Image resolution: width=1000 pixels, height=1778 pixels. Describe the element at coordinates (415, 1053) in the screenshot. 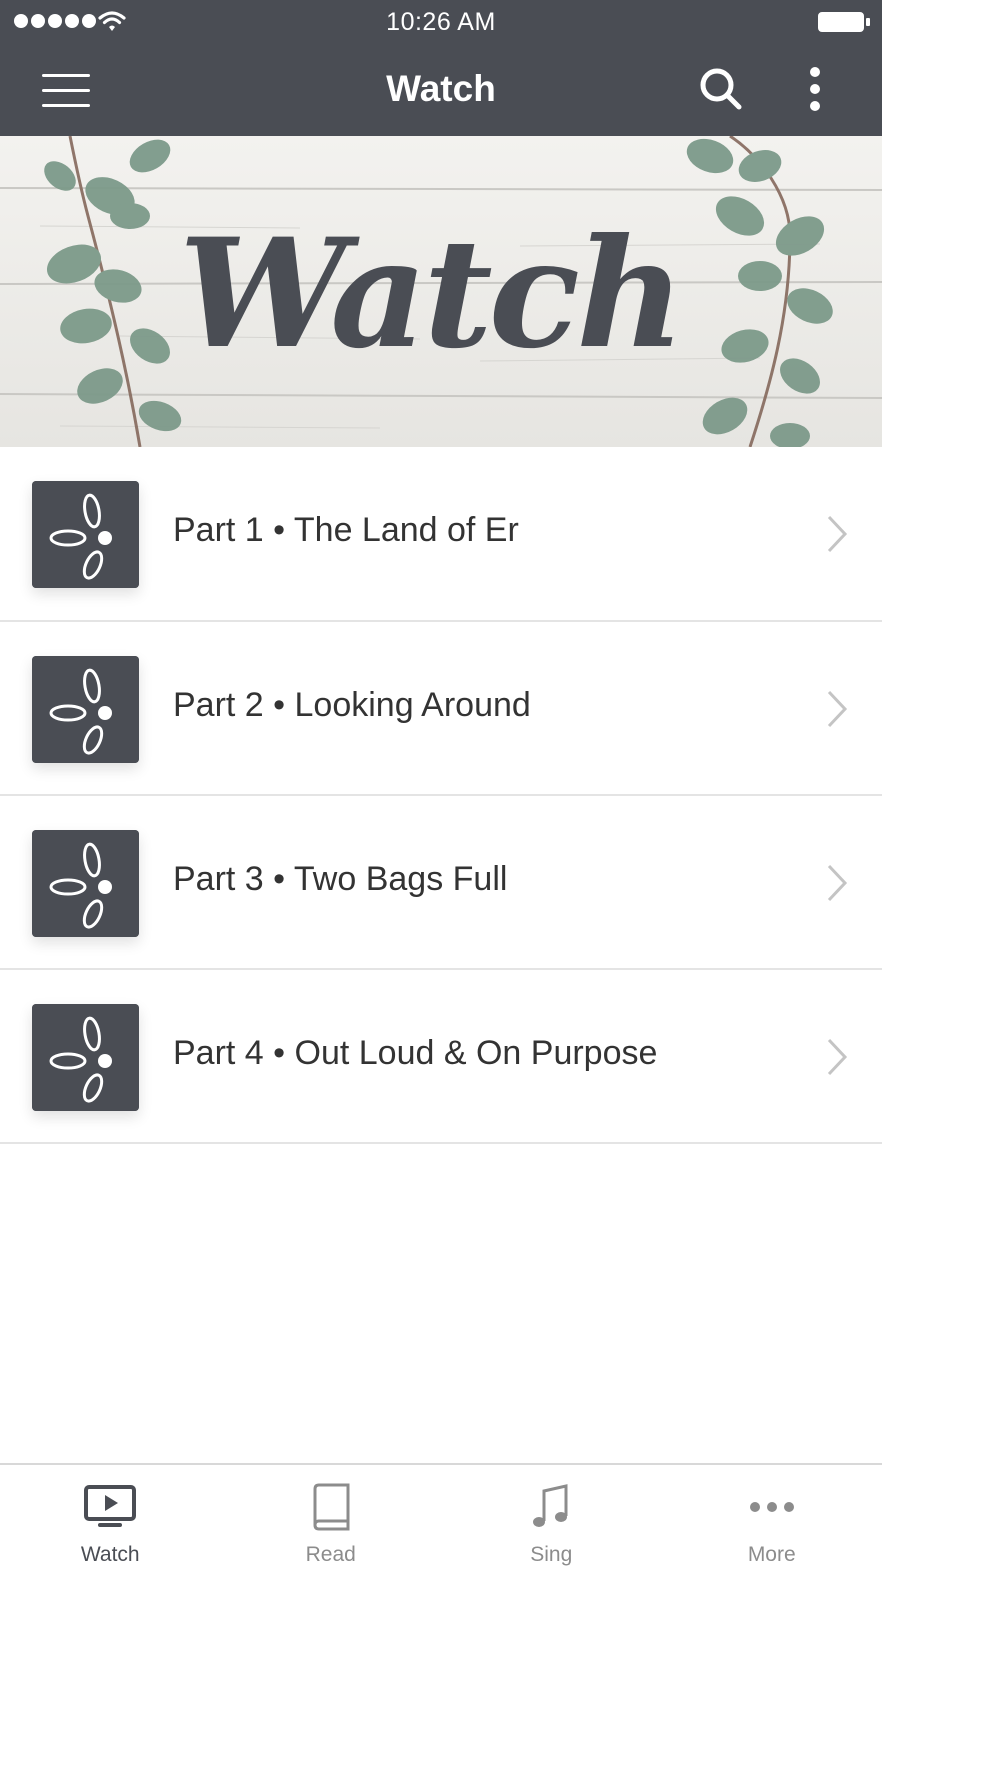

I see `list-item-label: Part 4 • Out Loud & On Purpose` at that location.